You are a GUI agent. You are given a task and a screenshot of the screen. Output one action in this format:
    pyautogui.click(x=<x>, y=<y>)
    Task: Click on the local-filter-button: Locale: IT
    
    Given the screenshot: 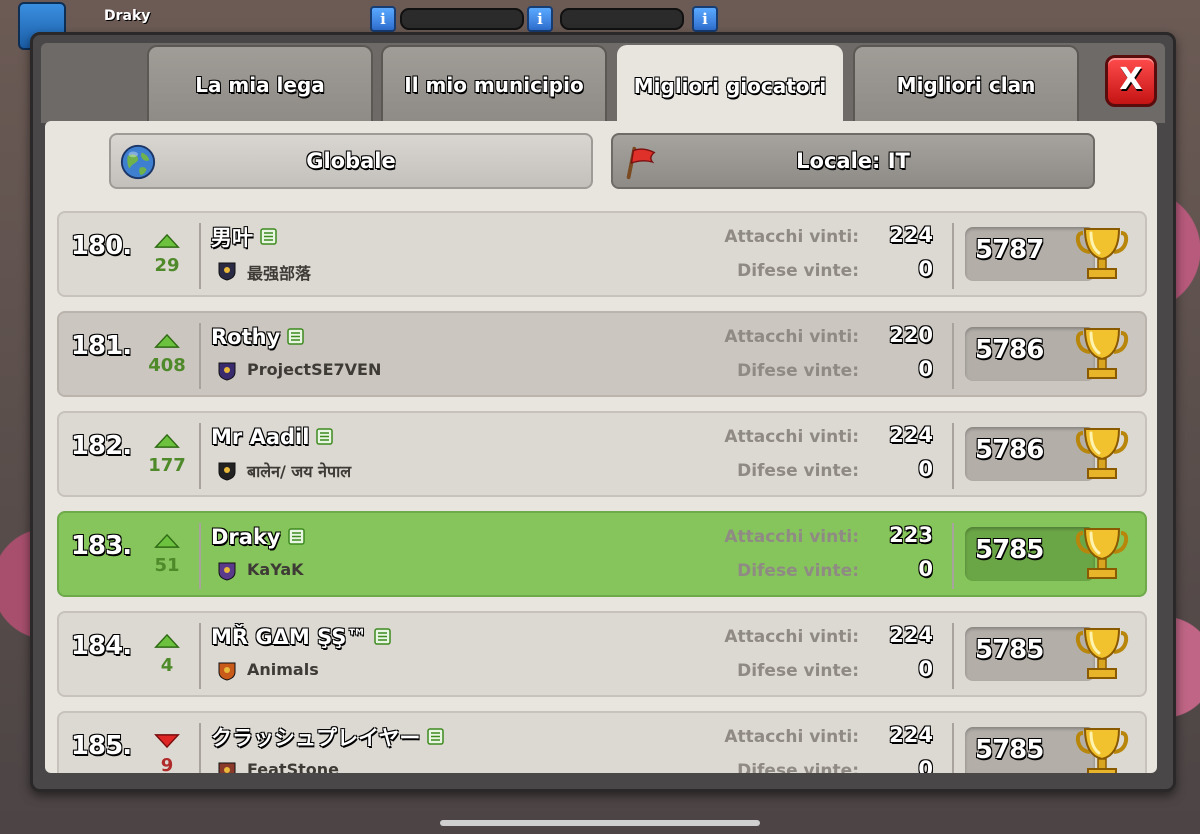 What is the action you would take?
    pyautogui.click(x=853, y=161)
    